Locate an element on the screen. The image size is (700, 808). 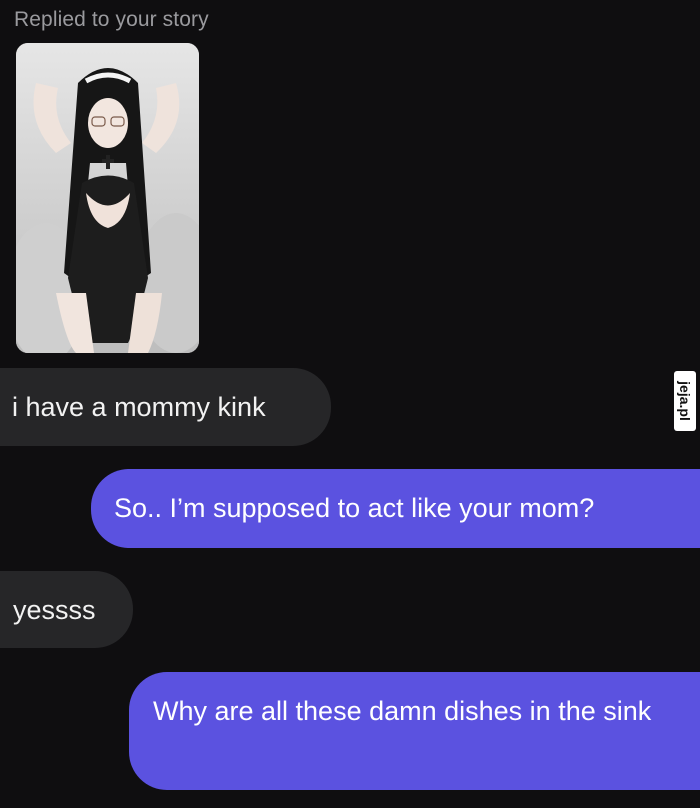
story-reply-caption: Replied to your story is located at coordinates (111, 19).